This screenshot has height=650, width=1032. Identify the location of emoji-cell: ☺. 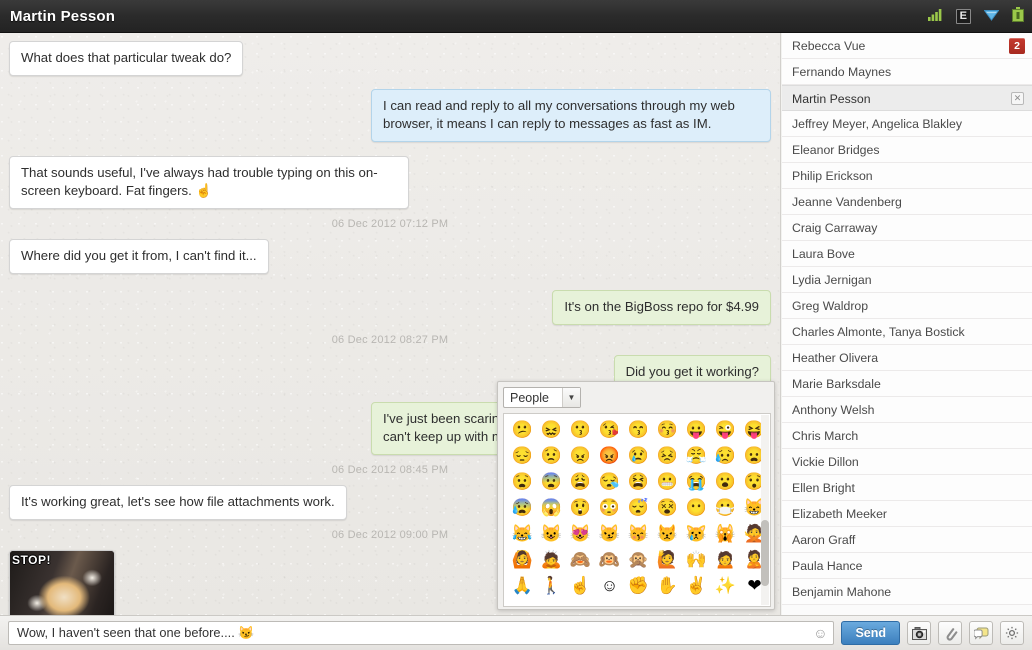
(609, 586).